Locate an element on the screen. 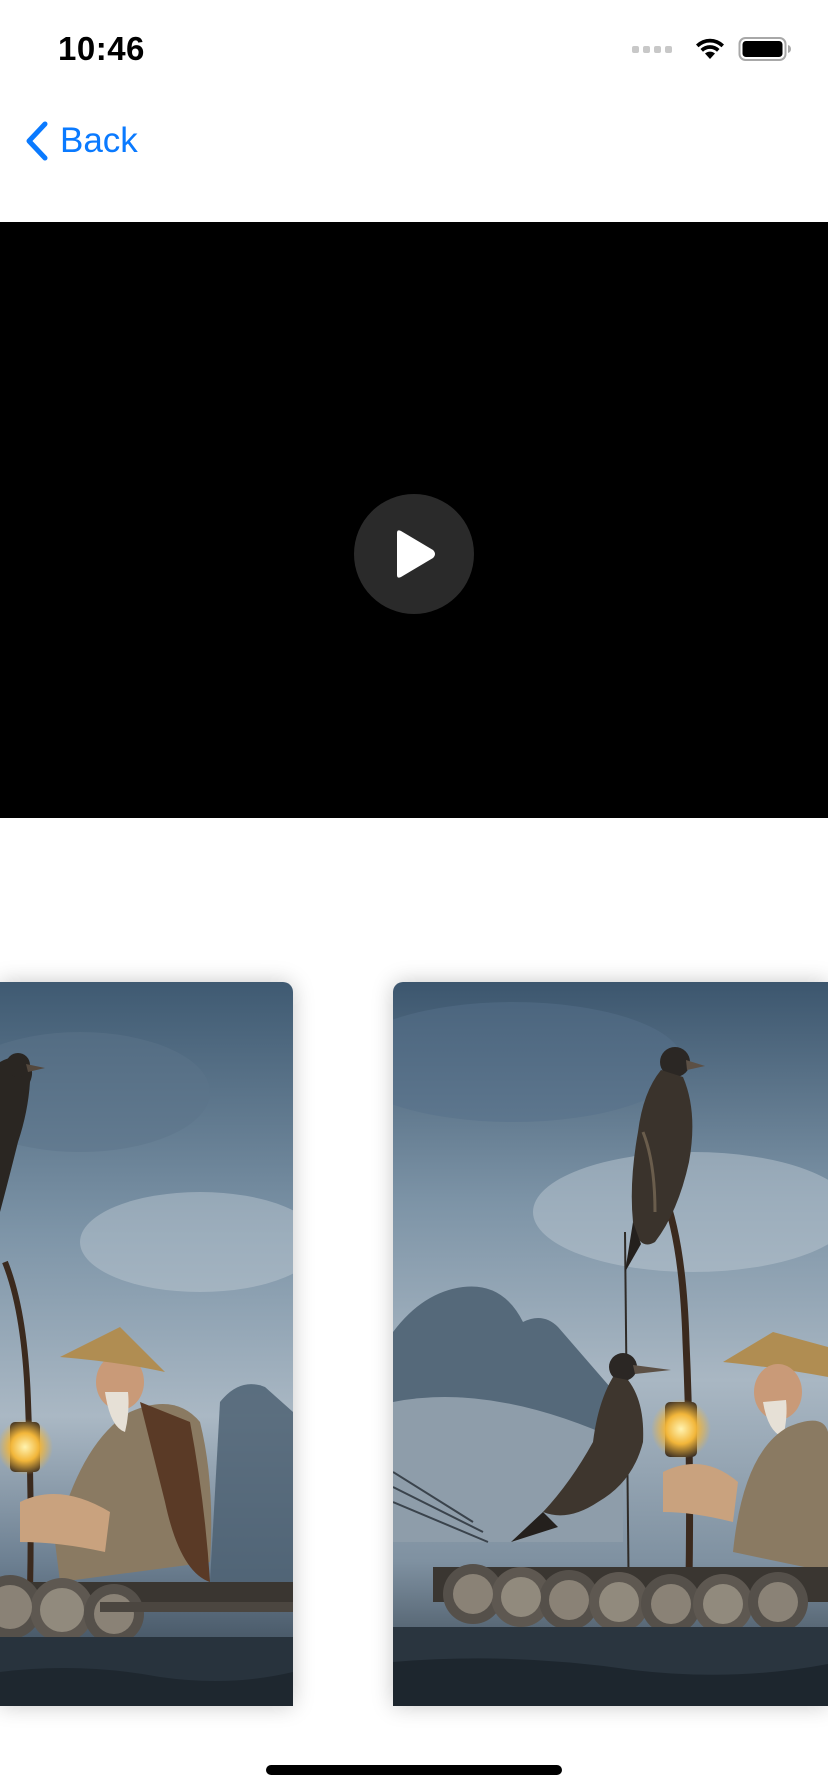  status-icons is located at coordinates (712, 49).